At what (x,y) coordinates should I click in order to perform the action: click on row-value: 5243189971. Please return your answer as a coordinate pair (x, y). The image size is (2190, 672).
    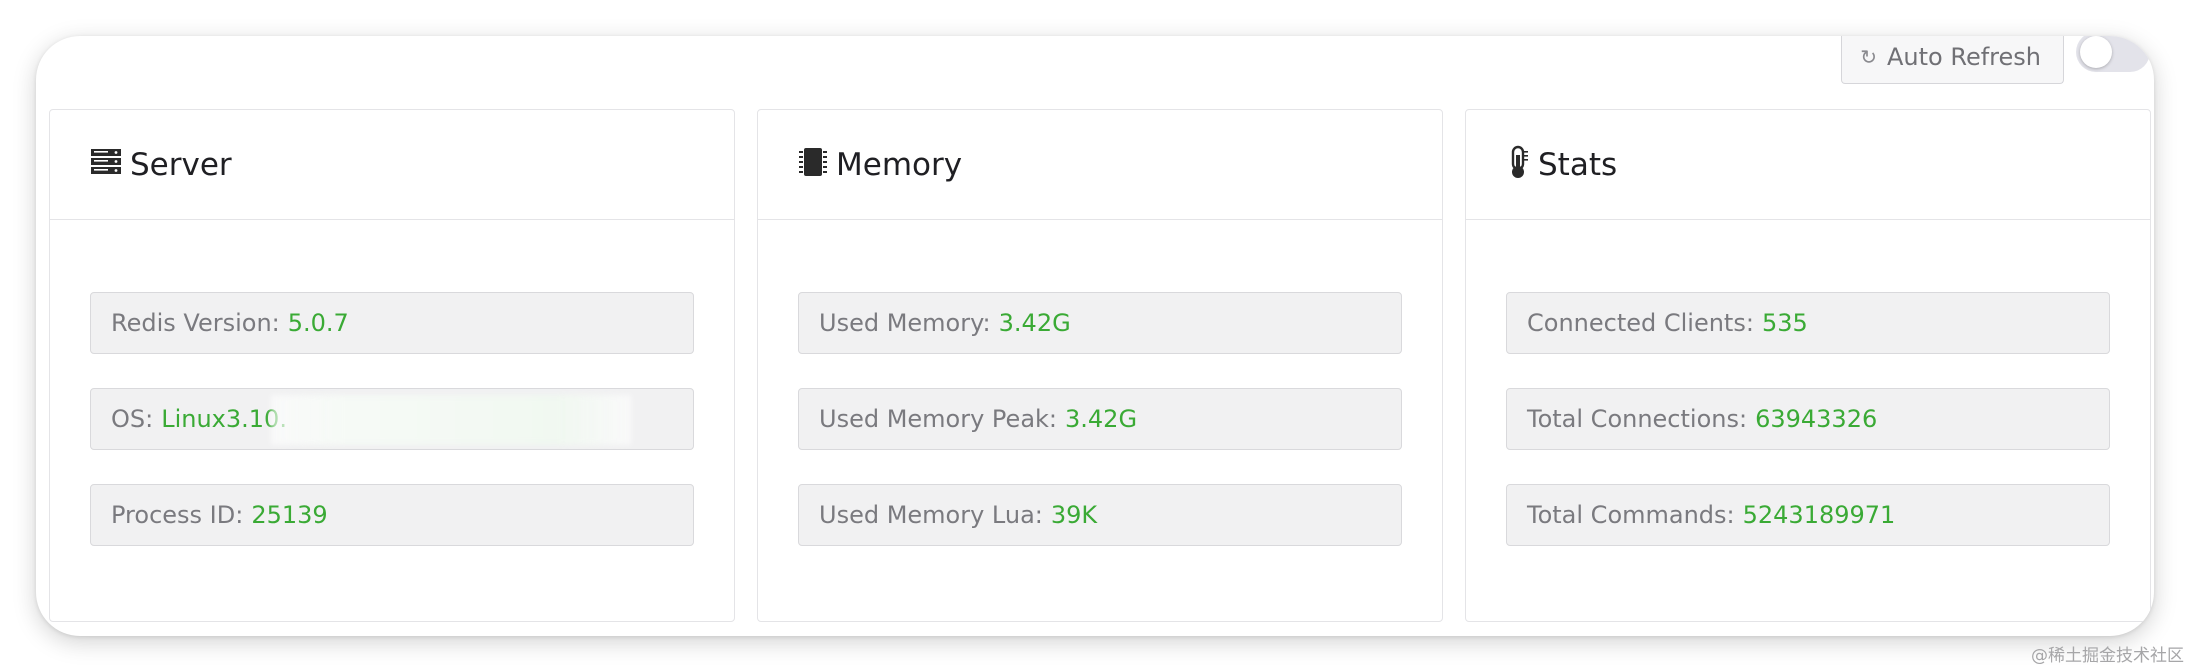
    Looking at the image, I should click on (1819, 515).